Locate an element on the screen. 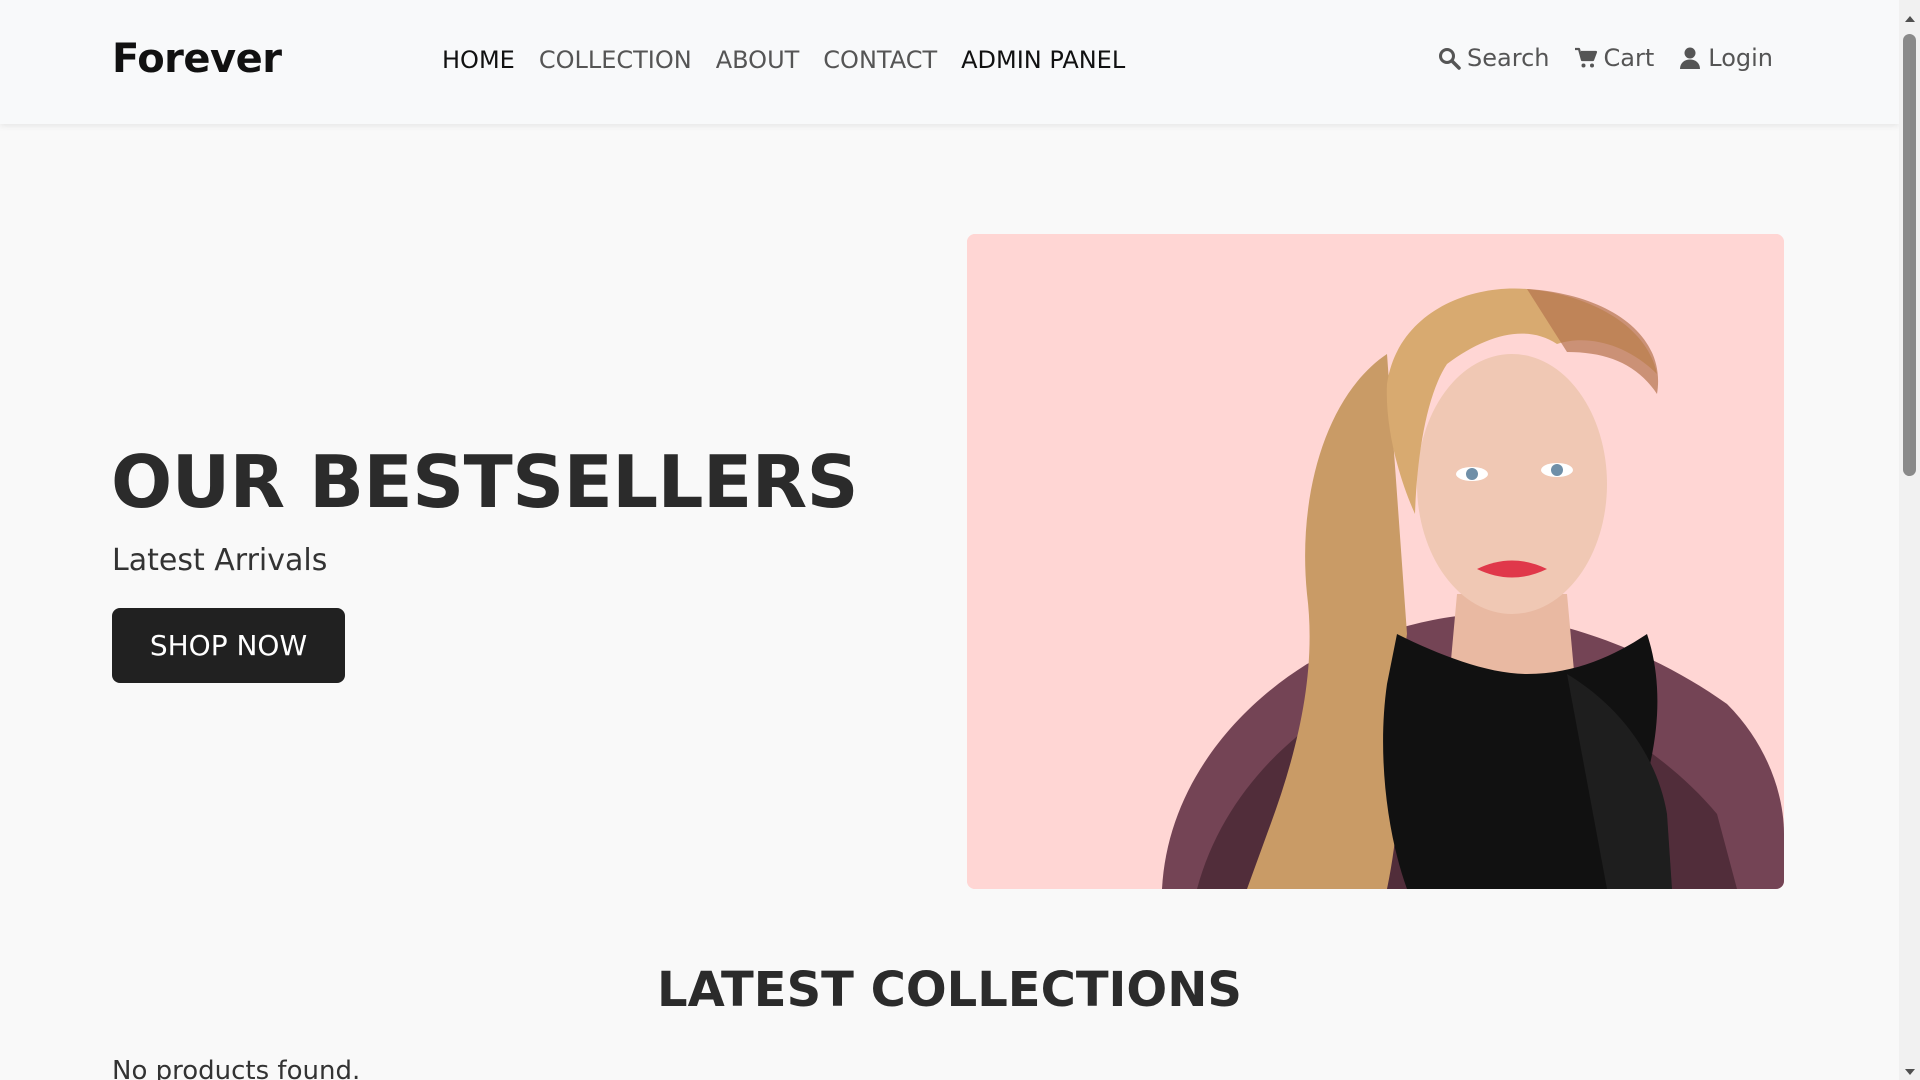 This screenshot has height=1080, width=1920. latest-collections-title: LATEST COLLECTIONS is located at coordinates (949, 990).